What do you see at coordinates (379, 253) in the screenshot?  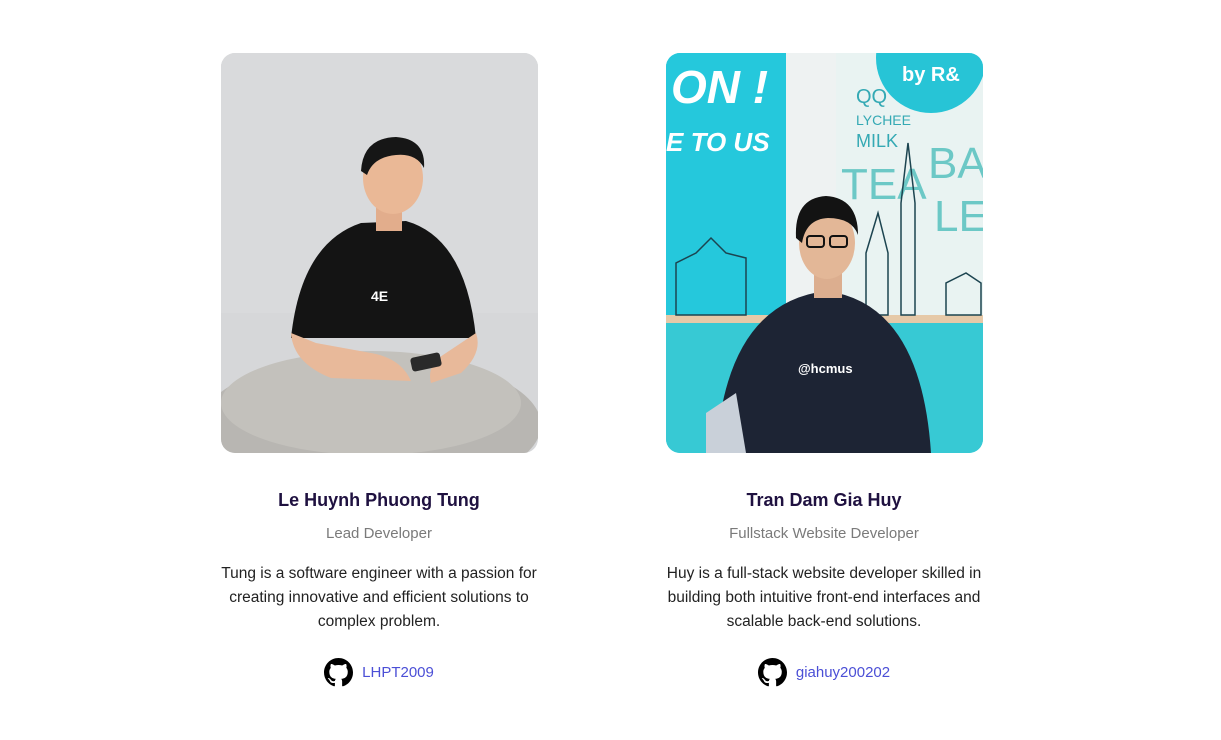 I see `member-photo-tung: 4E` at bounding box center [379, 253].